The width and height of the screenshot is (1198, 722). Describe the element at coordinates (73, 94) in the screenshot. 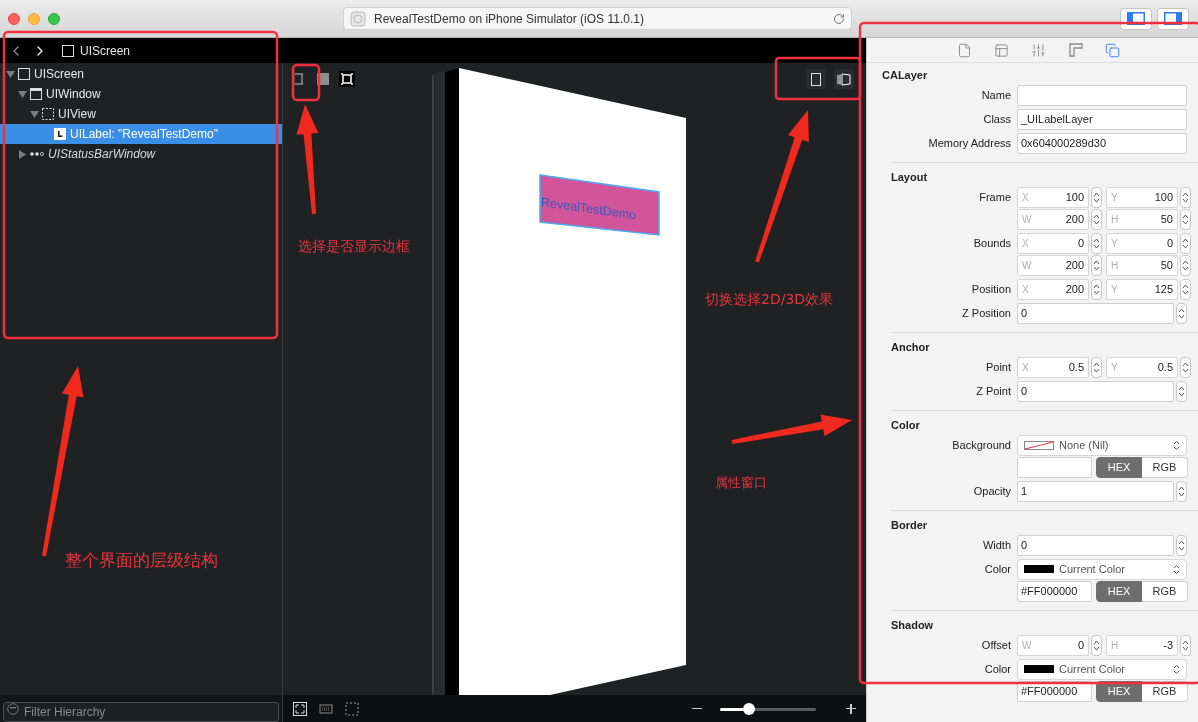

I see `tree-label: UIWindow` at that location.